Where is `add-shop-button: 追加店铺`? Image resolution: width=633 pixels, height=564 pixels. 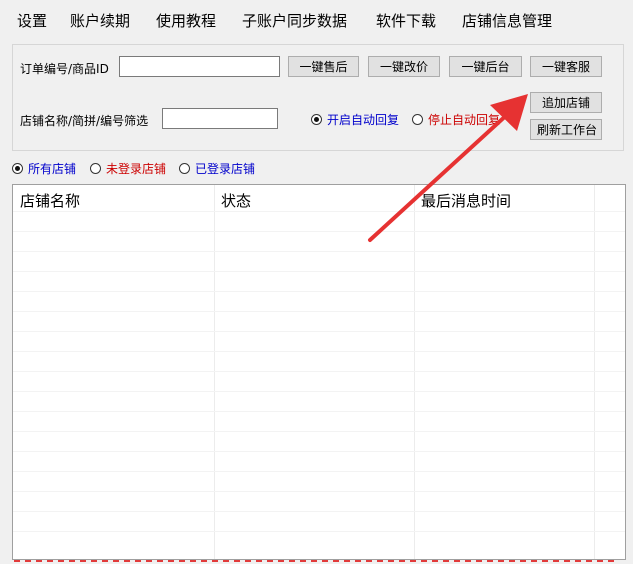 add-shop-button: 追加店铺 is located at coordinates (566, 102).